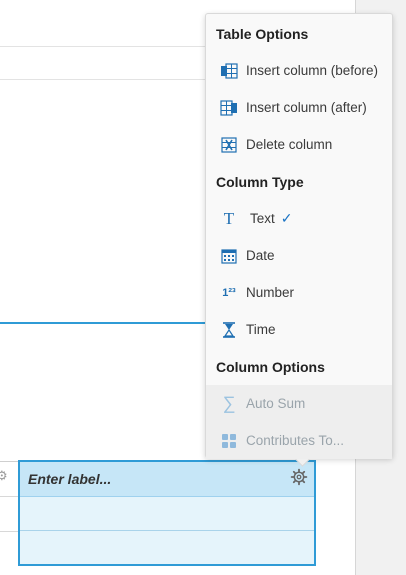  I want to click on menu-item-label: Text, so click(262, 218).